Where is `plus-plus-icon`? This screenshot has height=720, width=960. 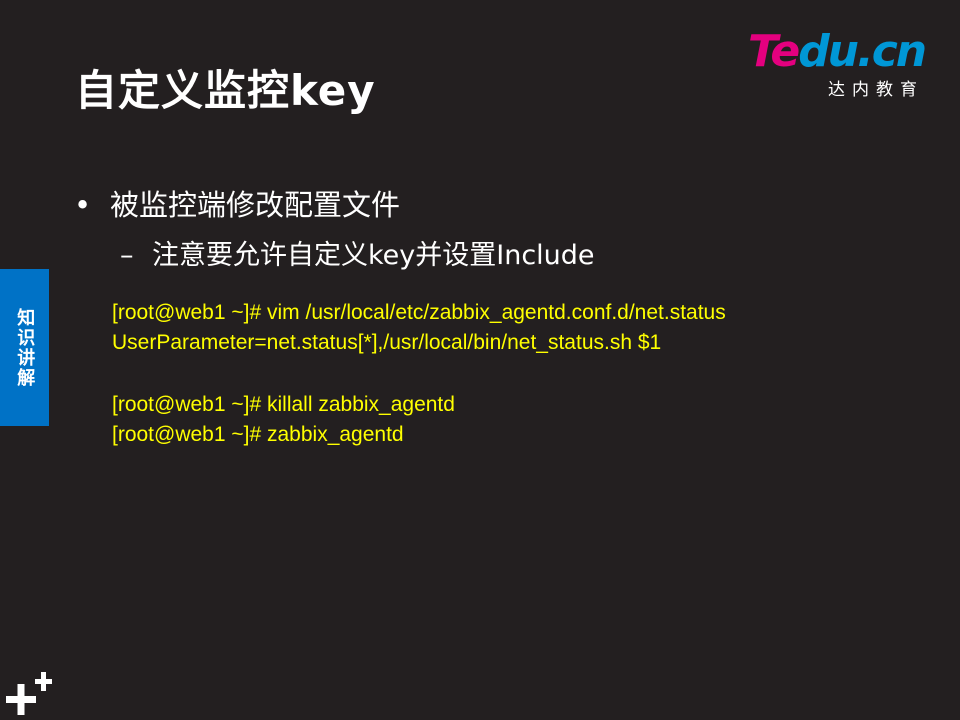 plus-plus-icon is located at coordinates (29, 693).